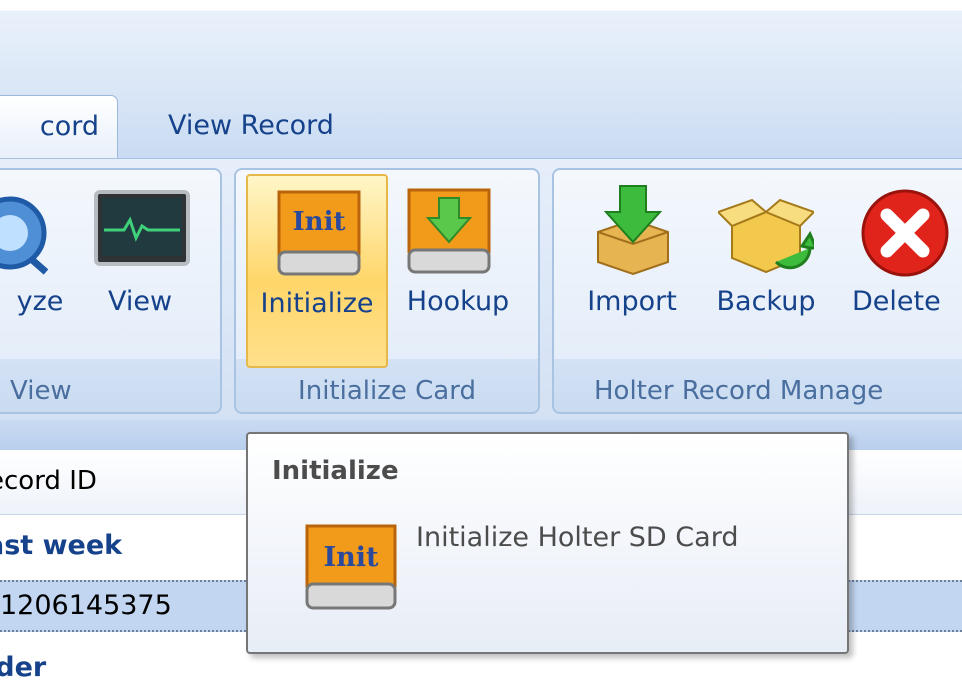  What do you see at coordinates (59, 126) in the screenshot?
I see `tab-record: cord` at bounding box center [59, 126].